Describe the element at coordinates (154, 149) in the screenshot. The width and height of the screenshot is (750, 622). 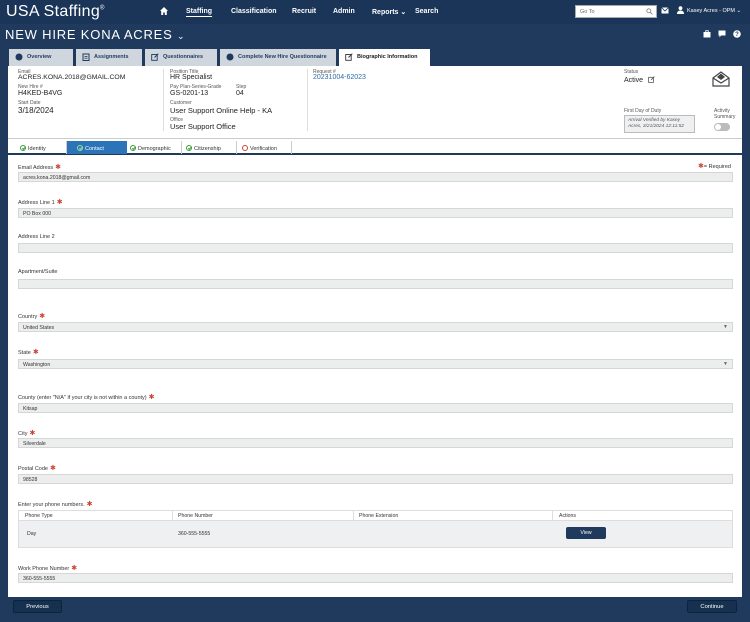
I see `step-label: Demographic` at that location.